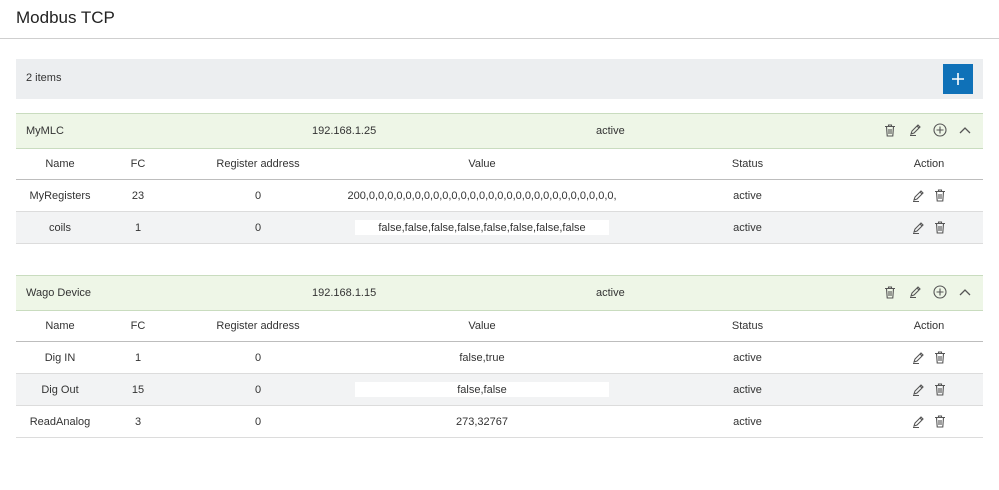  What do you see at coordinates (499, 131) in the screenshot?
I see `device-header: MyMLC 192.168.1.25 active` at bounding box center [499, 131].